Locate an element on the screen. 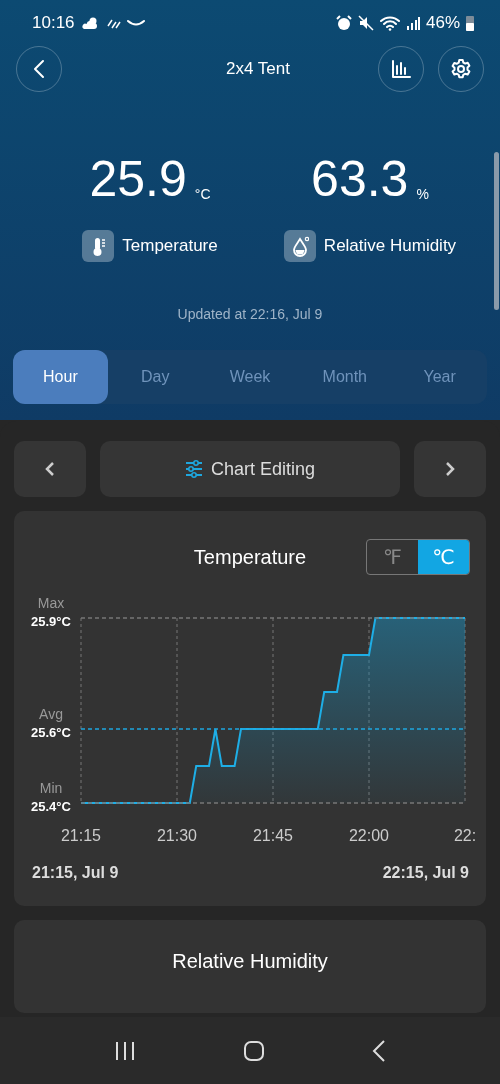 The width and height of the screenshot is (500, 1084). chevron-left-icon is located at coordinates (50, 469).